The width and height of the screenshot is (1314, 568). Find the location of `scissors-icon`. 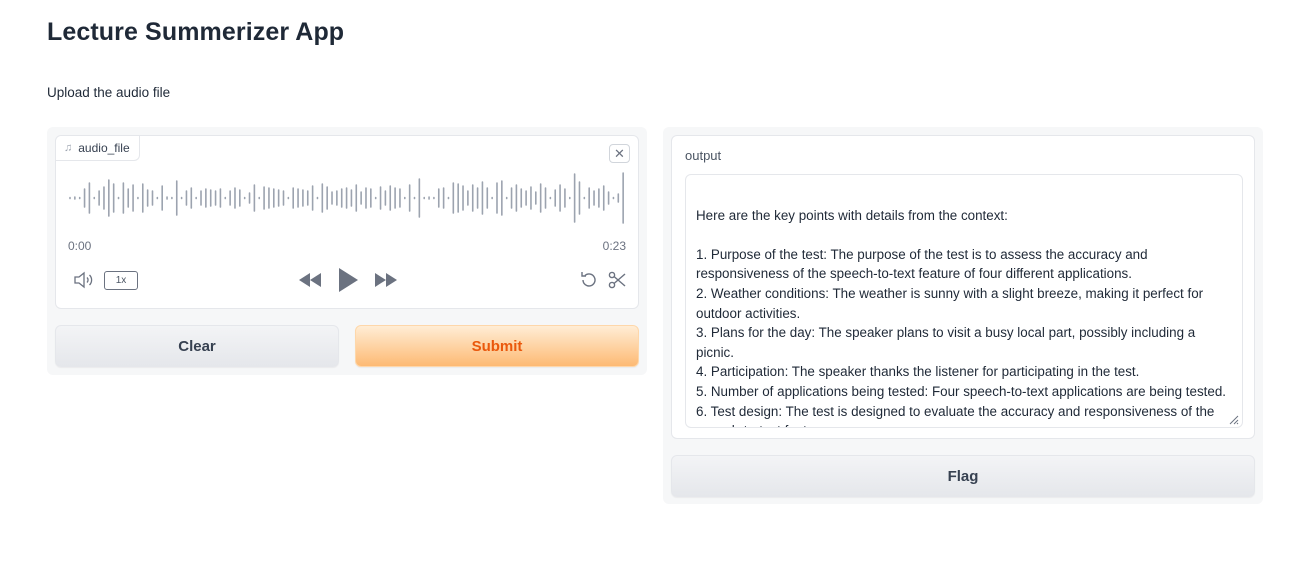

scissors-icon is located at coordinates (617, 280).